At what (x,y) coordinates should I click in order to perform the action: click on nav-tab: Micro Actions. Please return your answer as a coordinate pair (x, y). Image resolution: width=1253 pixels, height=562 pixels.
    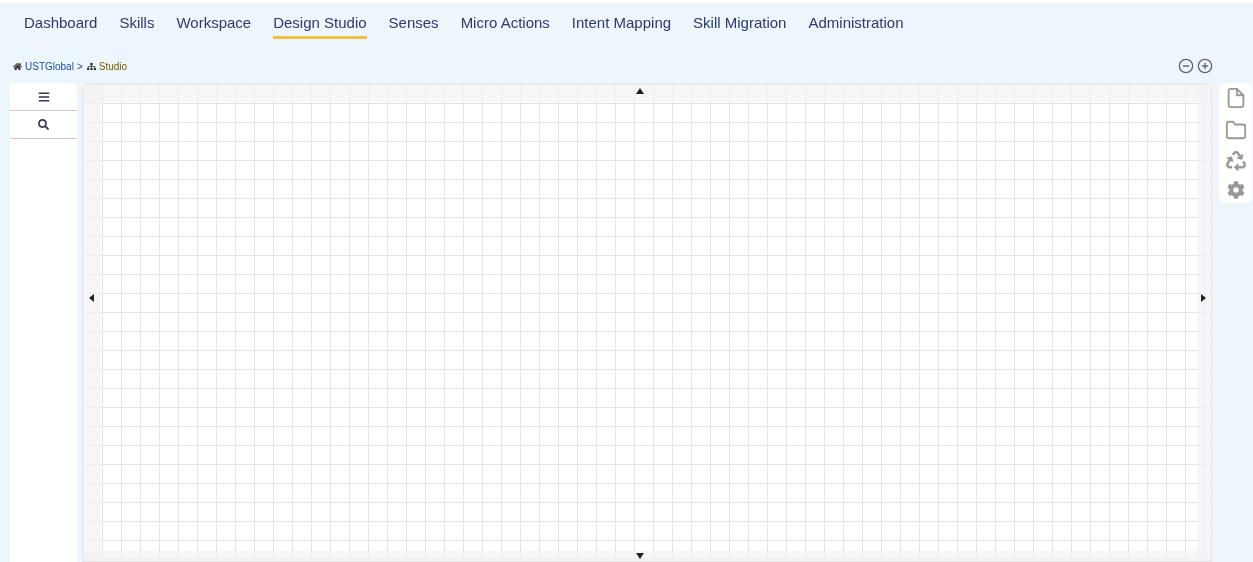
    Looking at the image, I should click on (505, 25).